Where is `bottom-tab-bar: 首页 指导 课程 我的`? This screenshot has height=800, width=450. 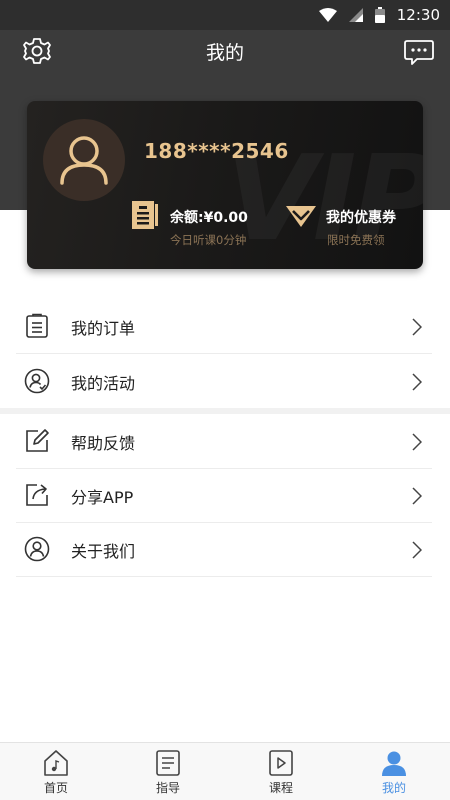 bottom-tab-bar: 首页 指导 课程 我的 is located at coordinates (225, 771).